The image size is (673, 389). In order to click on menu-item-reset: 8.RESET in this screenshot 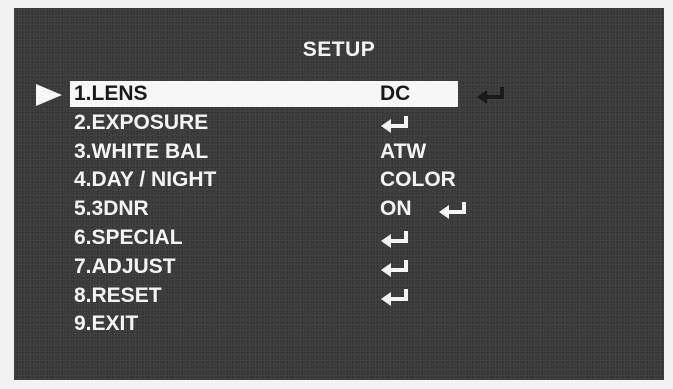, I will do `click(339, 296)`.